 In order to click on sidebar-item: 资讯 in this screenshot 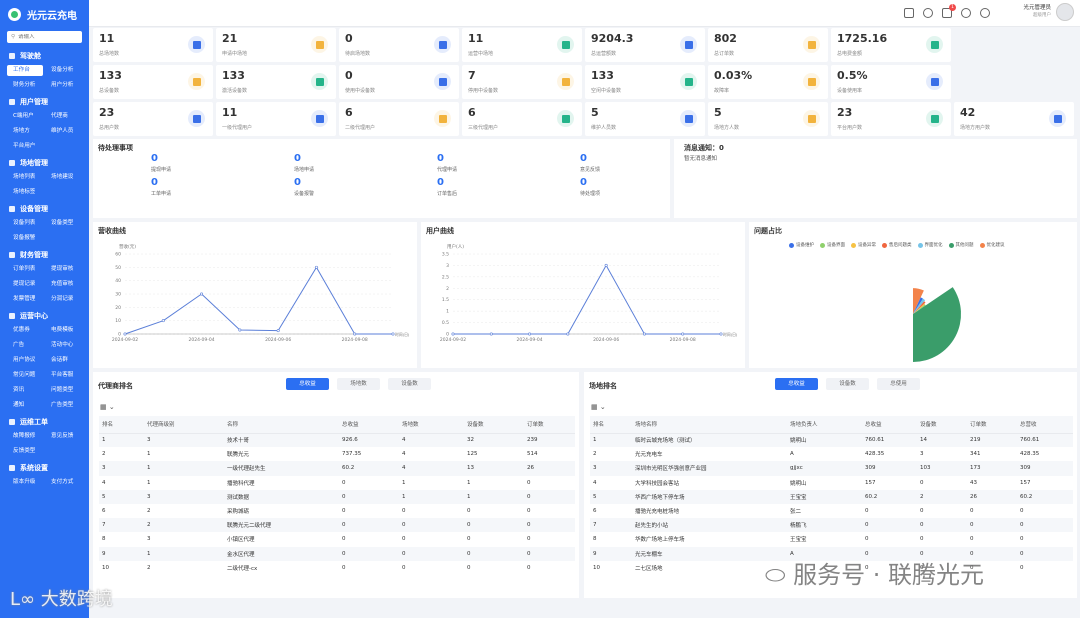, I will do `click(26, 390)`.